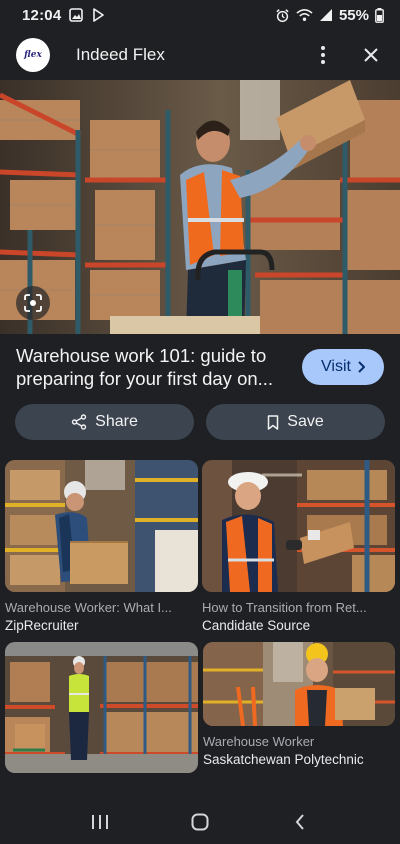  Describe the element at coordinates (116, 421) in the screenshot. I see `share-label: Share` at that location.